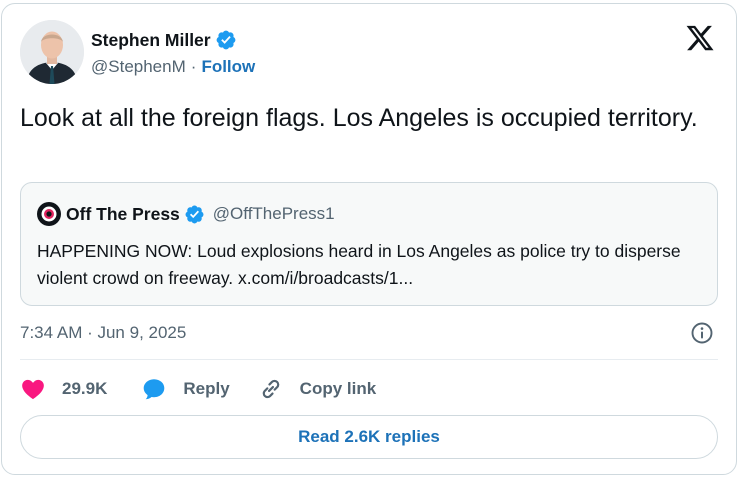 This screenshot has height=479, width=741. I want to click on quoted-author-name: Off The Press, so click(123, 213).